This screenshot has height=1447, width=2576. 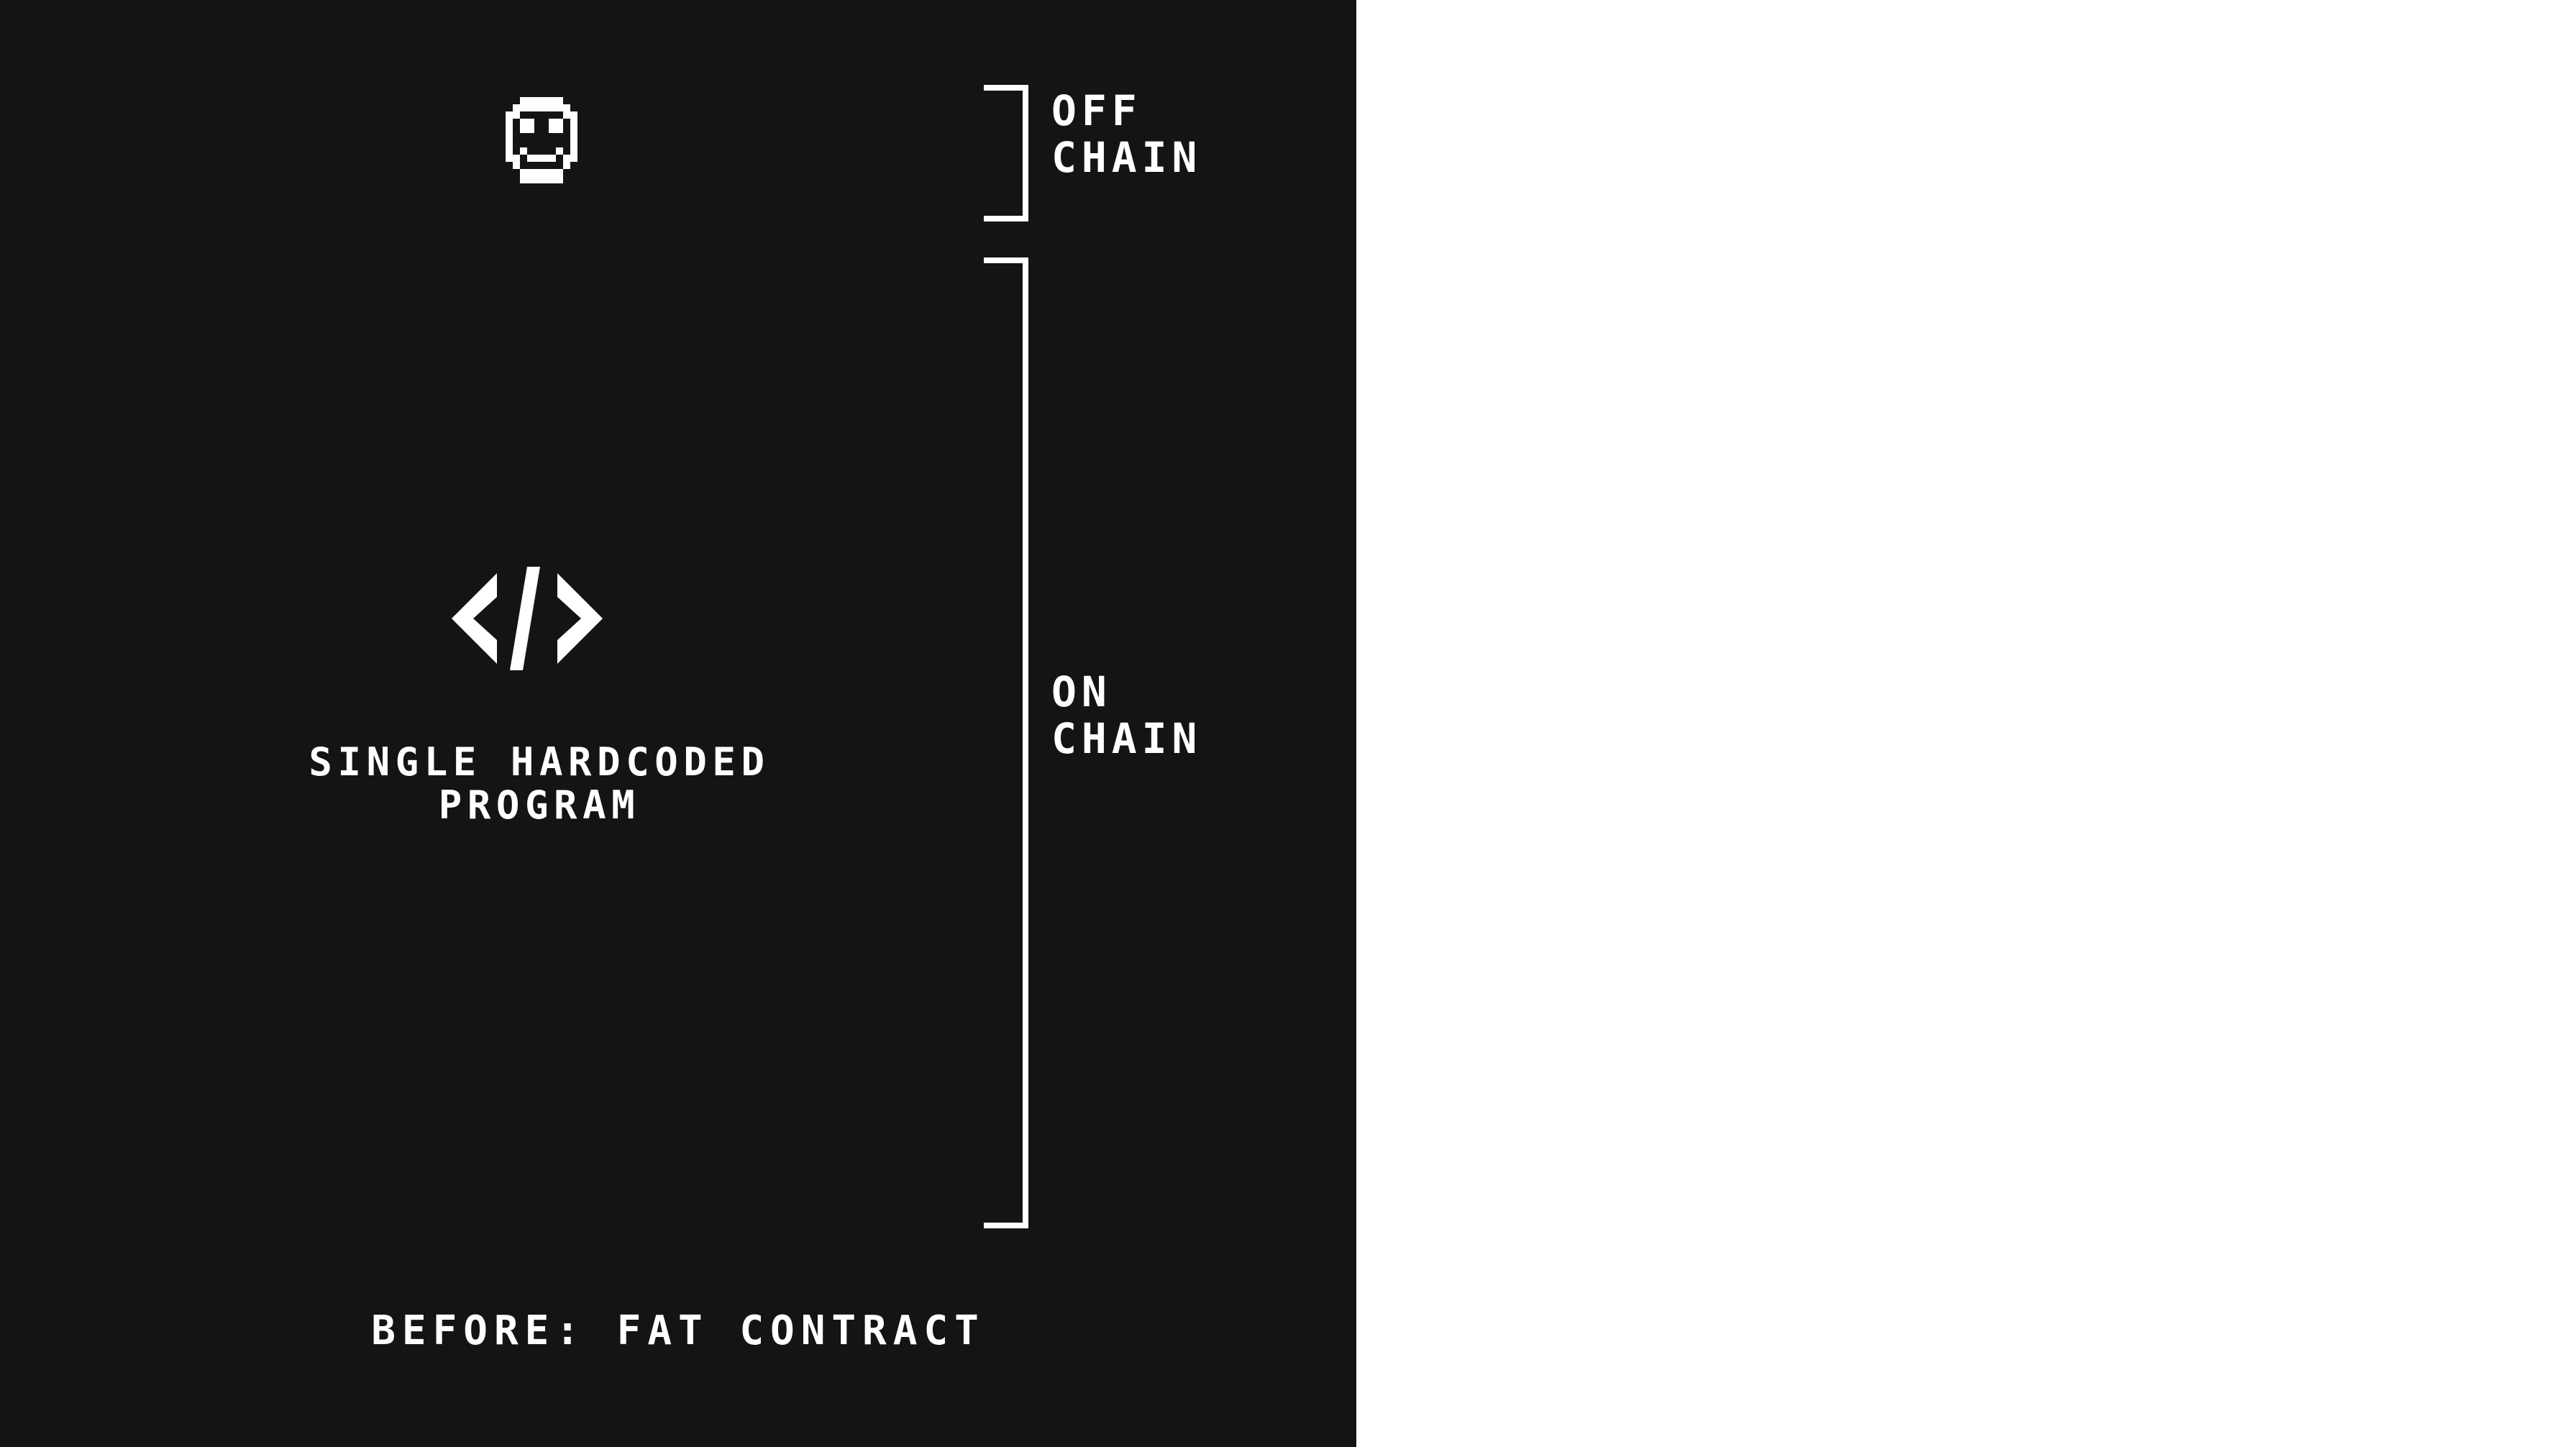 What do you see at coordinates (1006, 153) in the screenshot?
I see `off-chain-bracket` at bounding box center [1006, 153].